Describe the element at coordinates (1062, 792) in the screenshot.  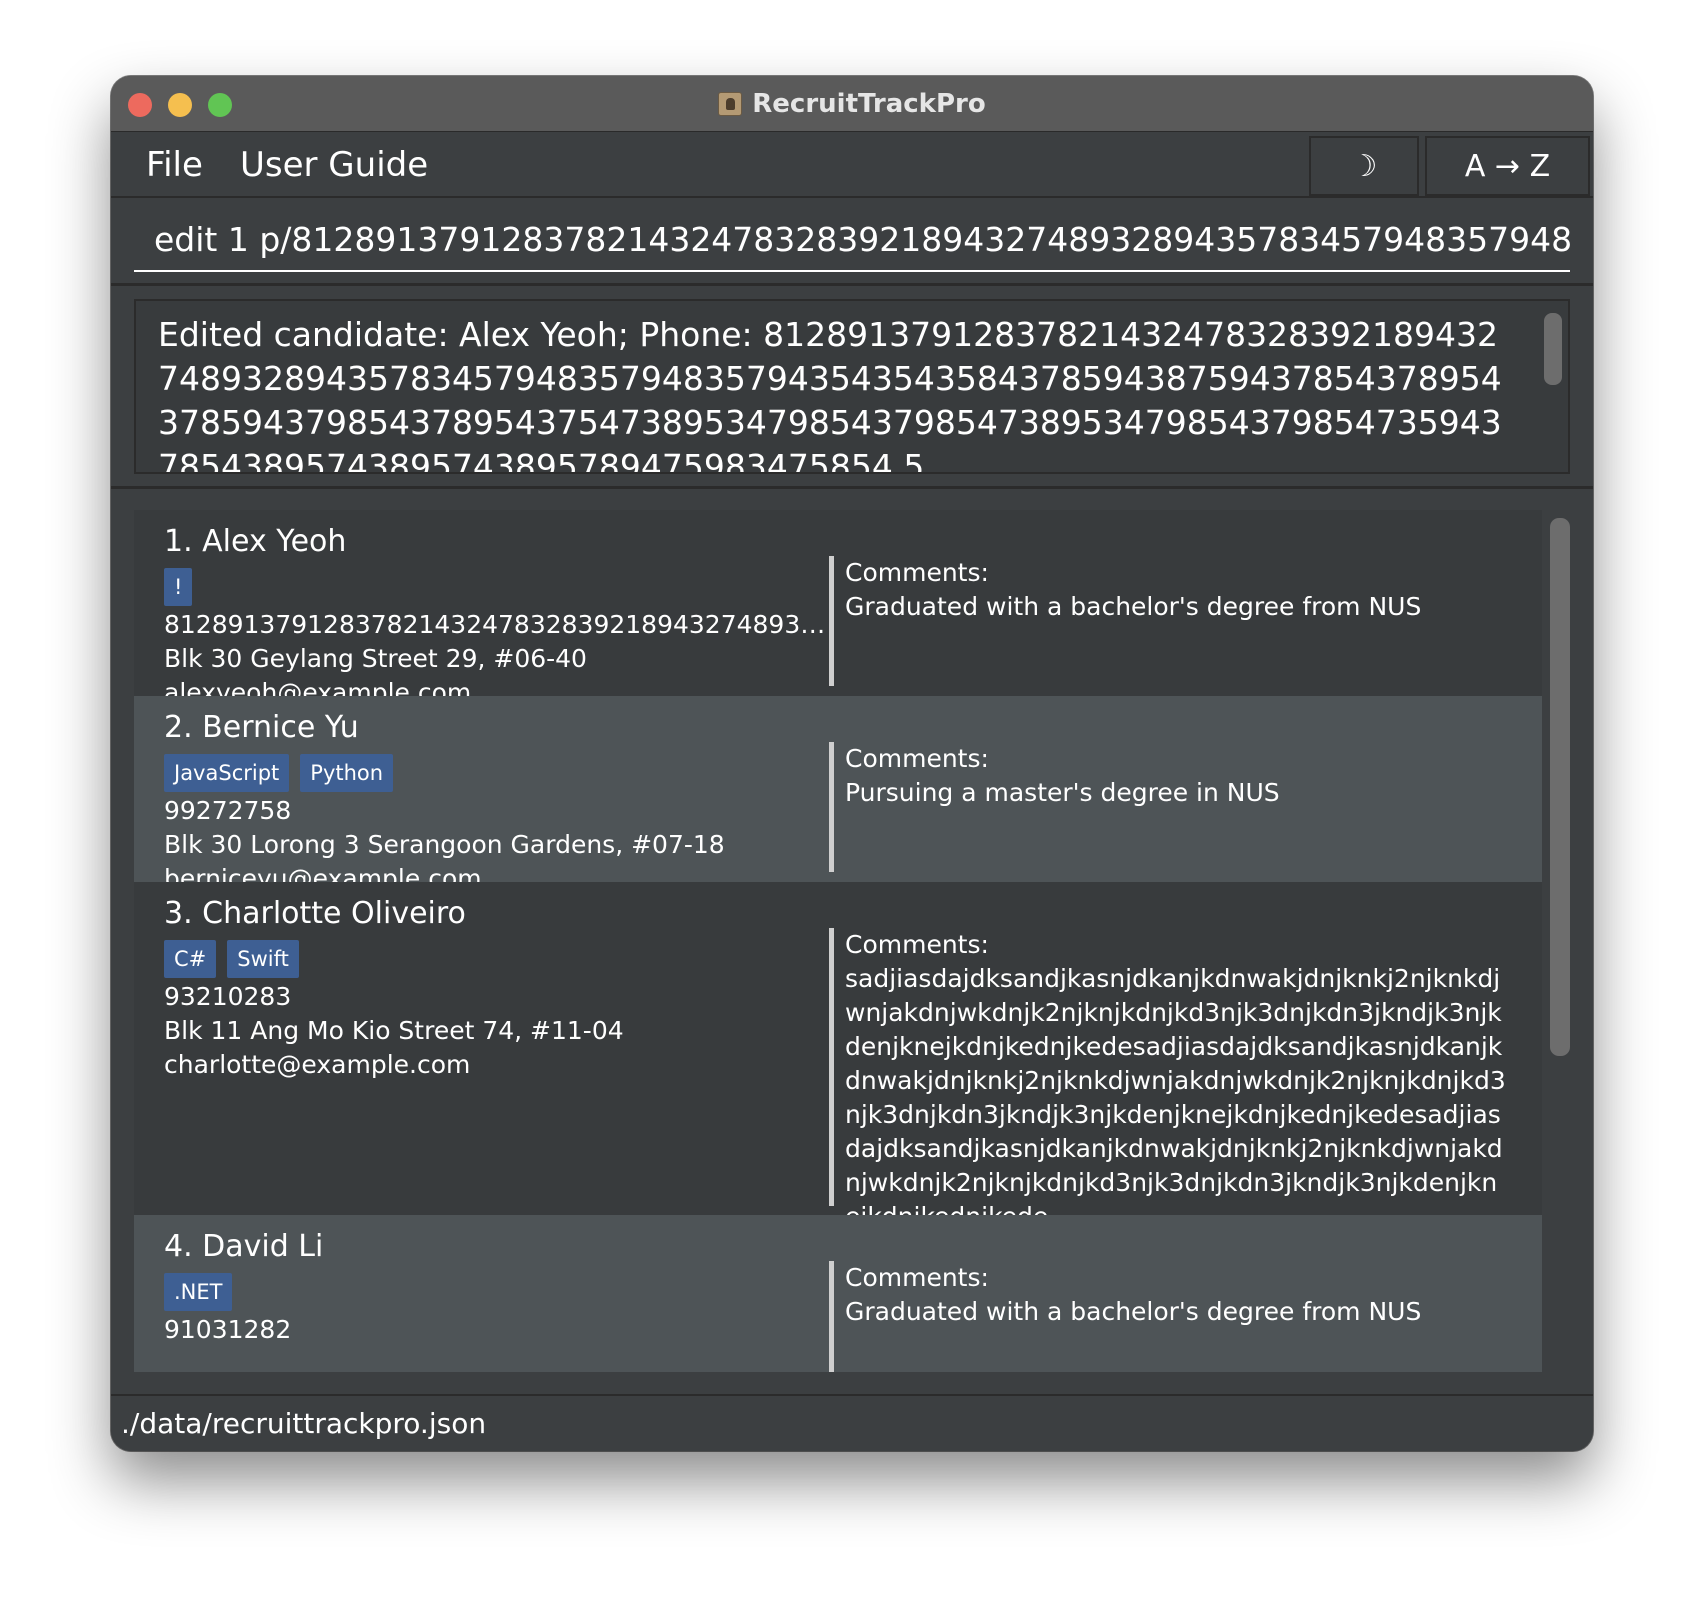
I see `comments-text: Pursuing a master's degree in NUS` at that location.